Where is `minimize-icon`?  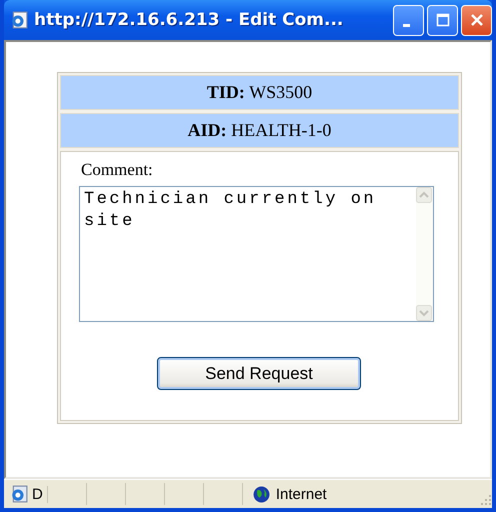
minimize-icon is located at coordinates (406, 25).